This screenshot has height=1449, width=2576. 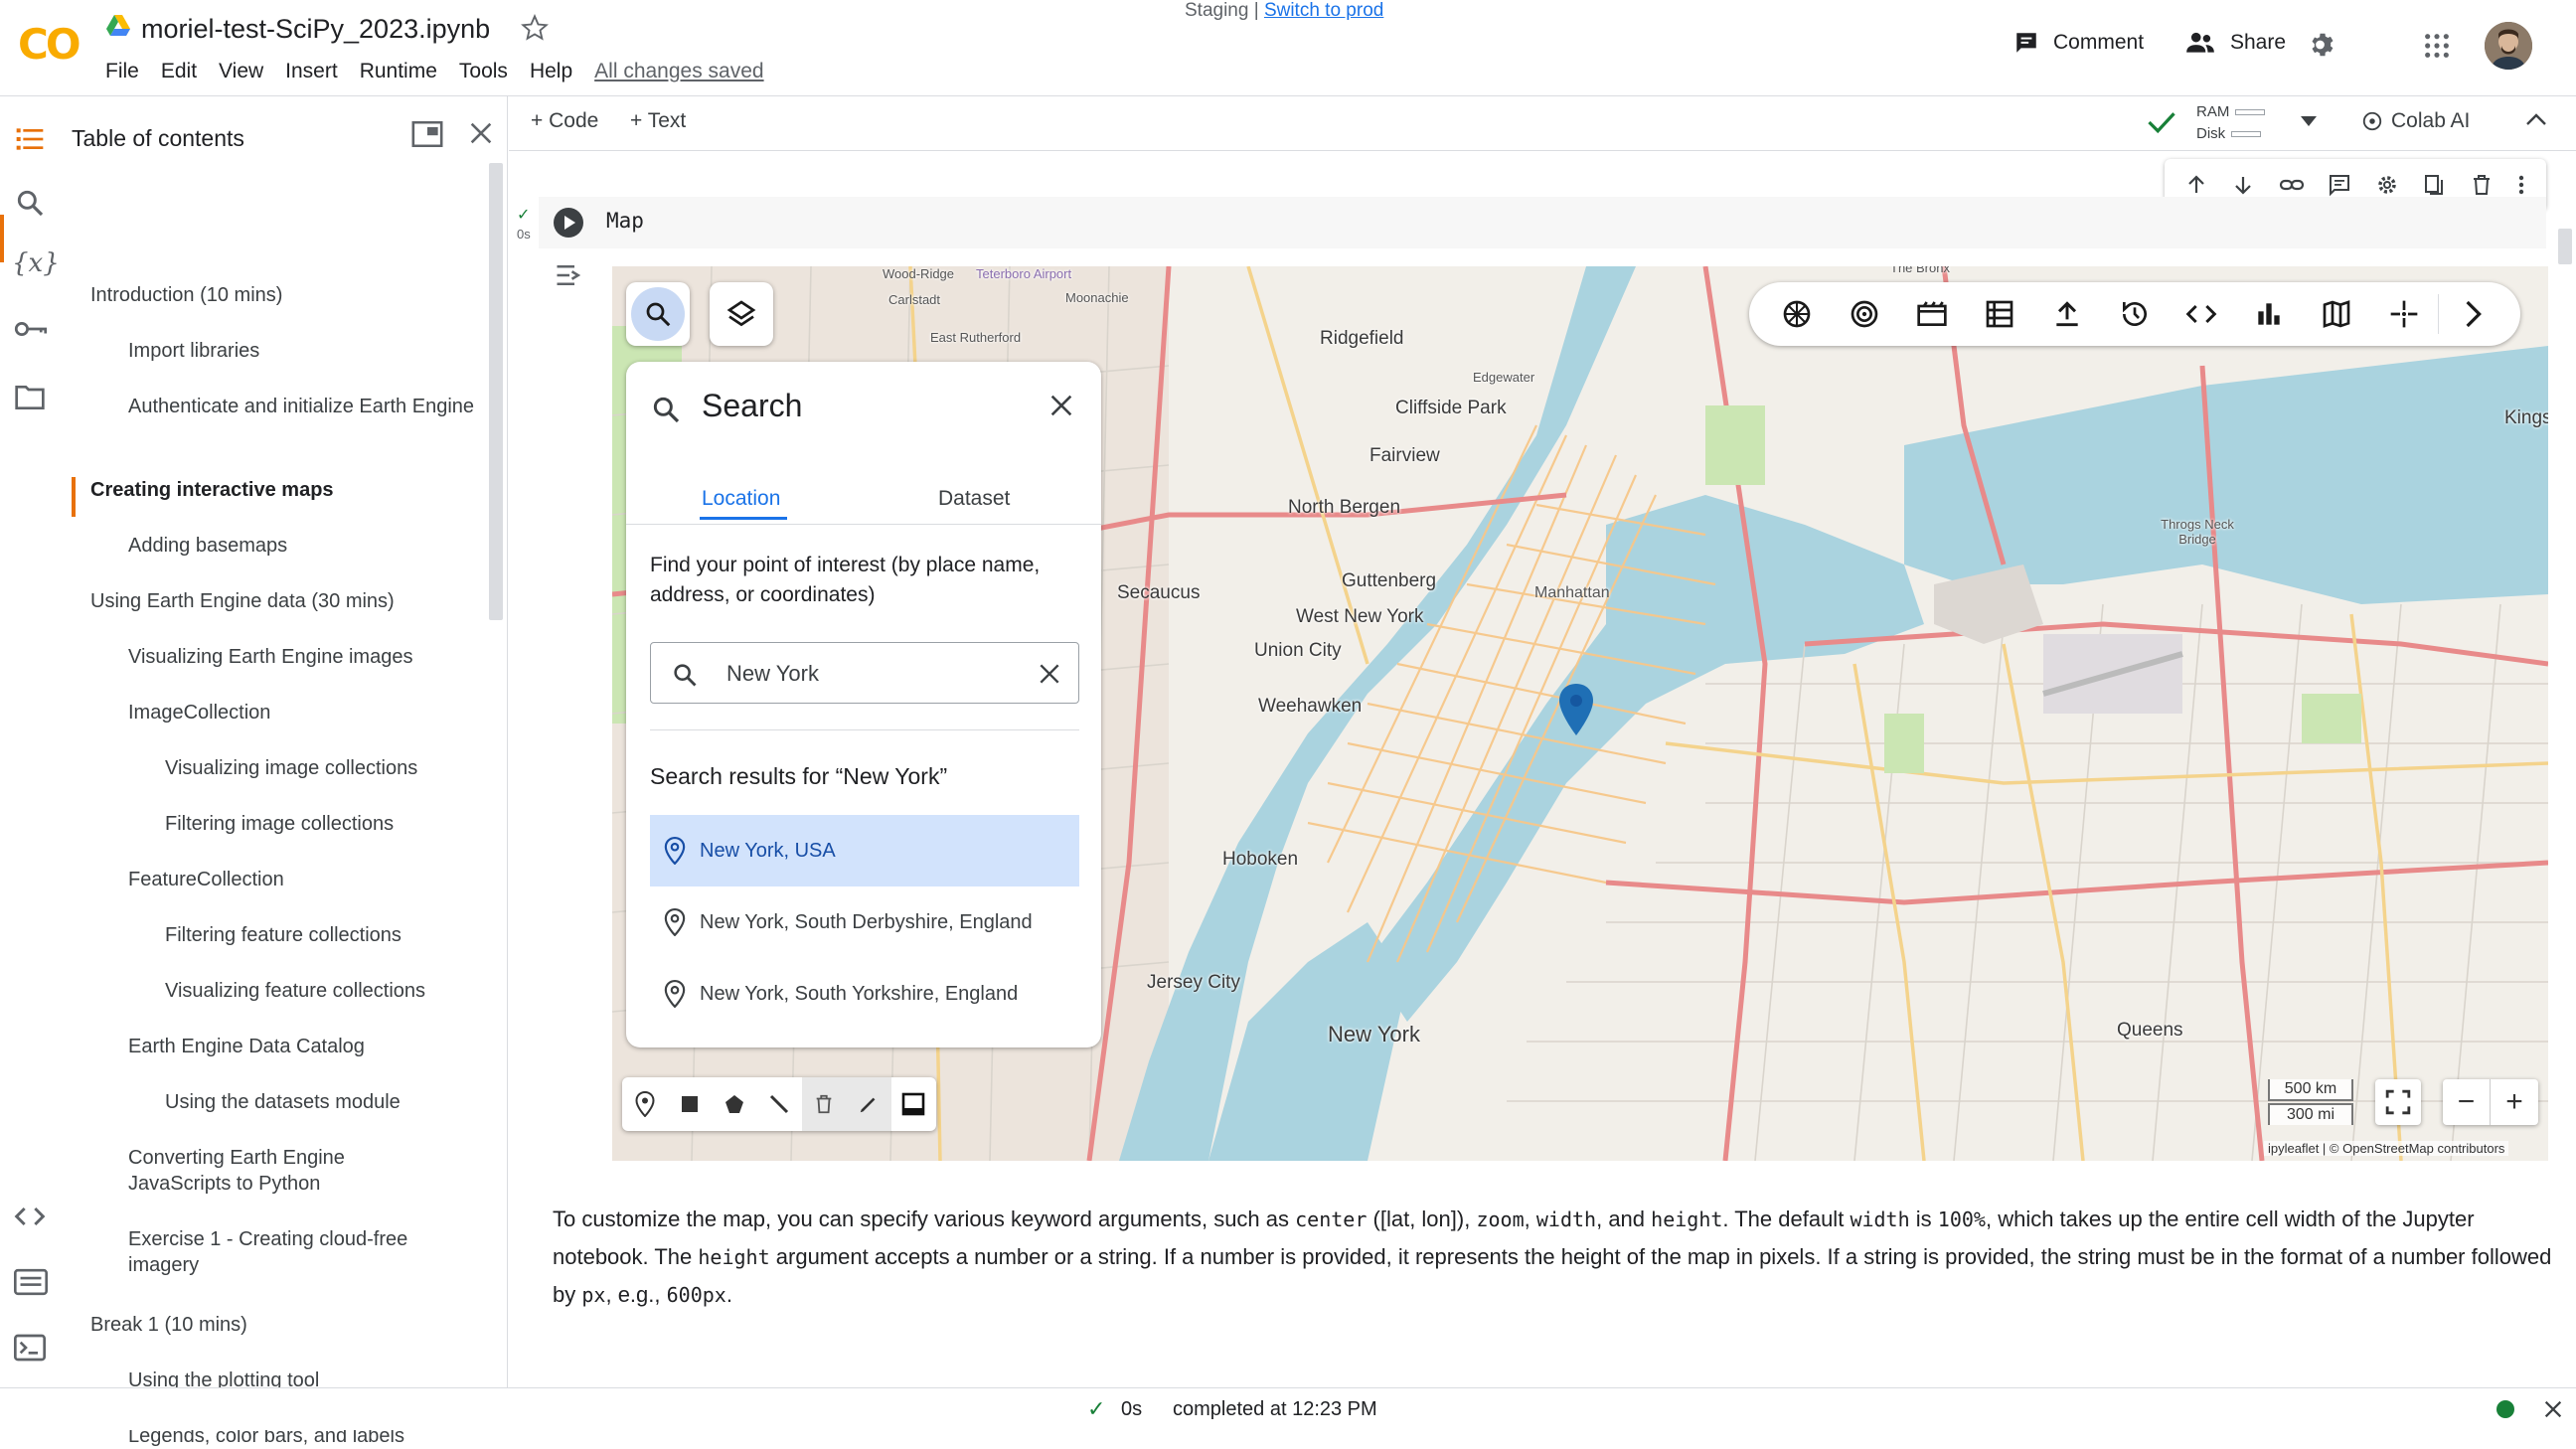 What do you see at coordinates (2508, 46) in the screenshot?
I see `avatar` at bounding box center [2508, 46].